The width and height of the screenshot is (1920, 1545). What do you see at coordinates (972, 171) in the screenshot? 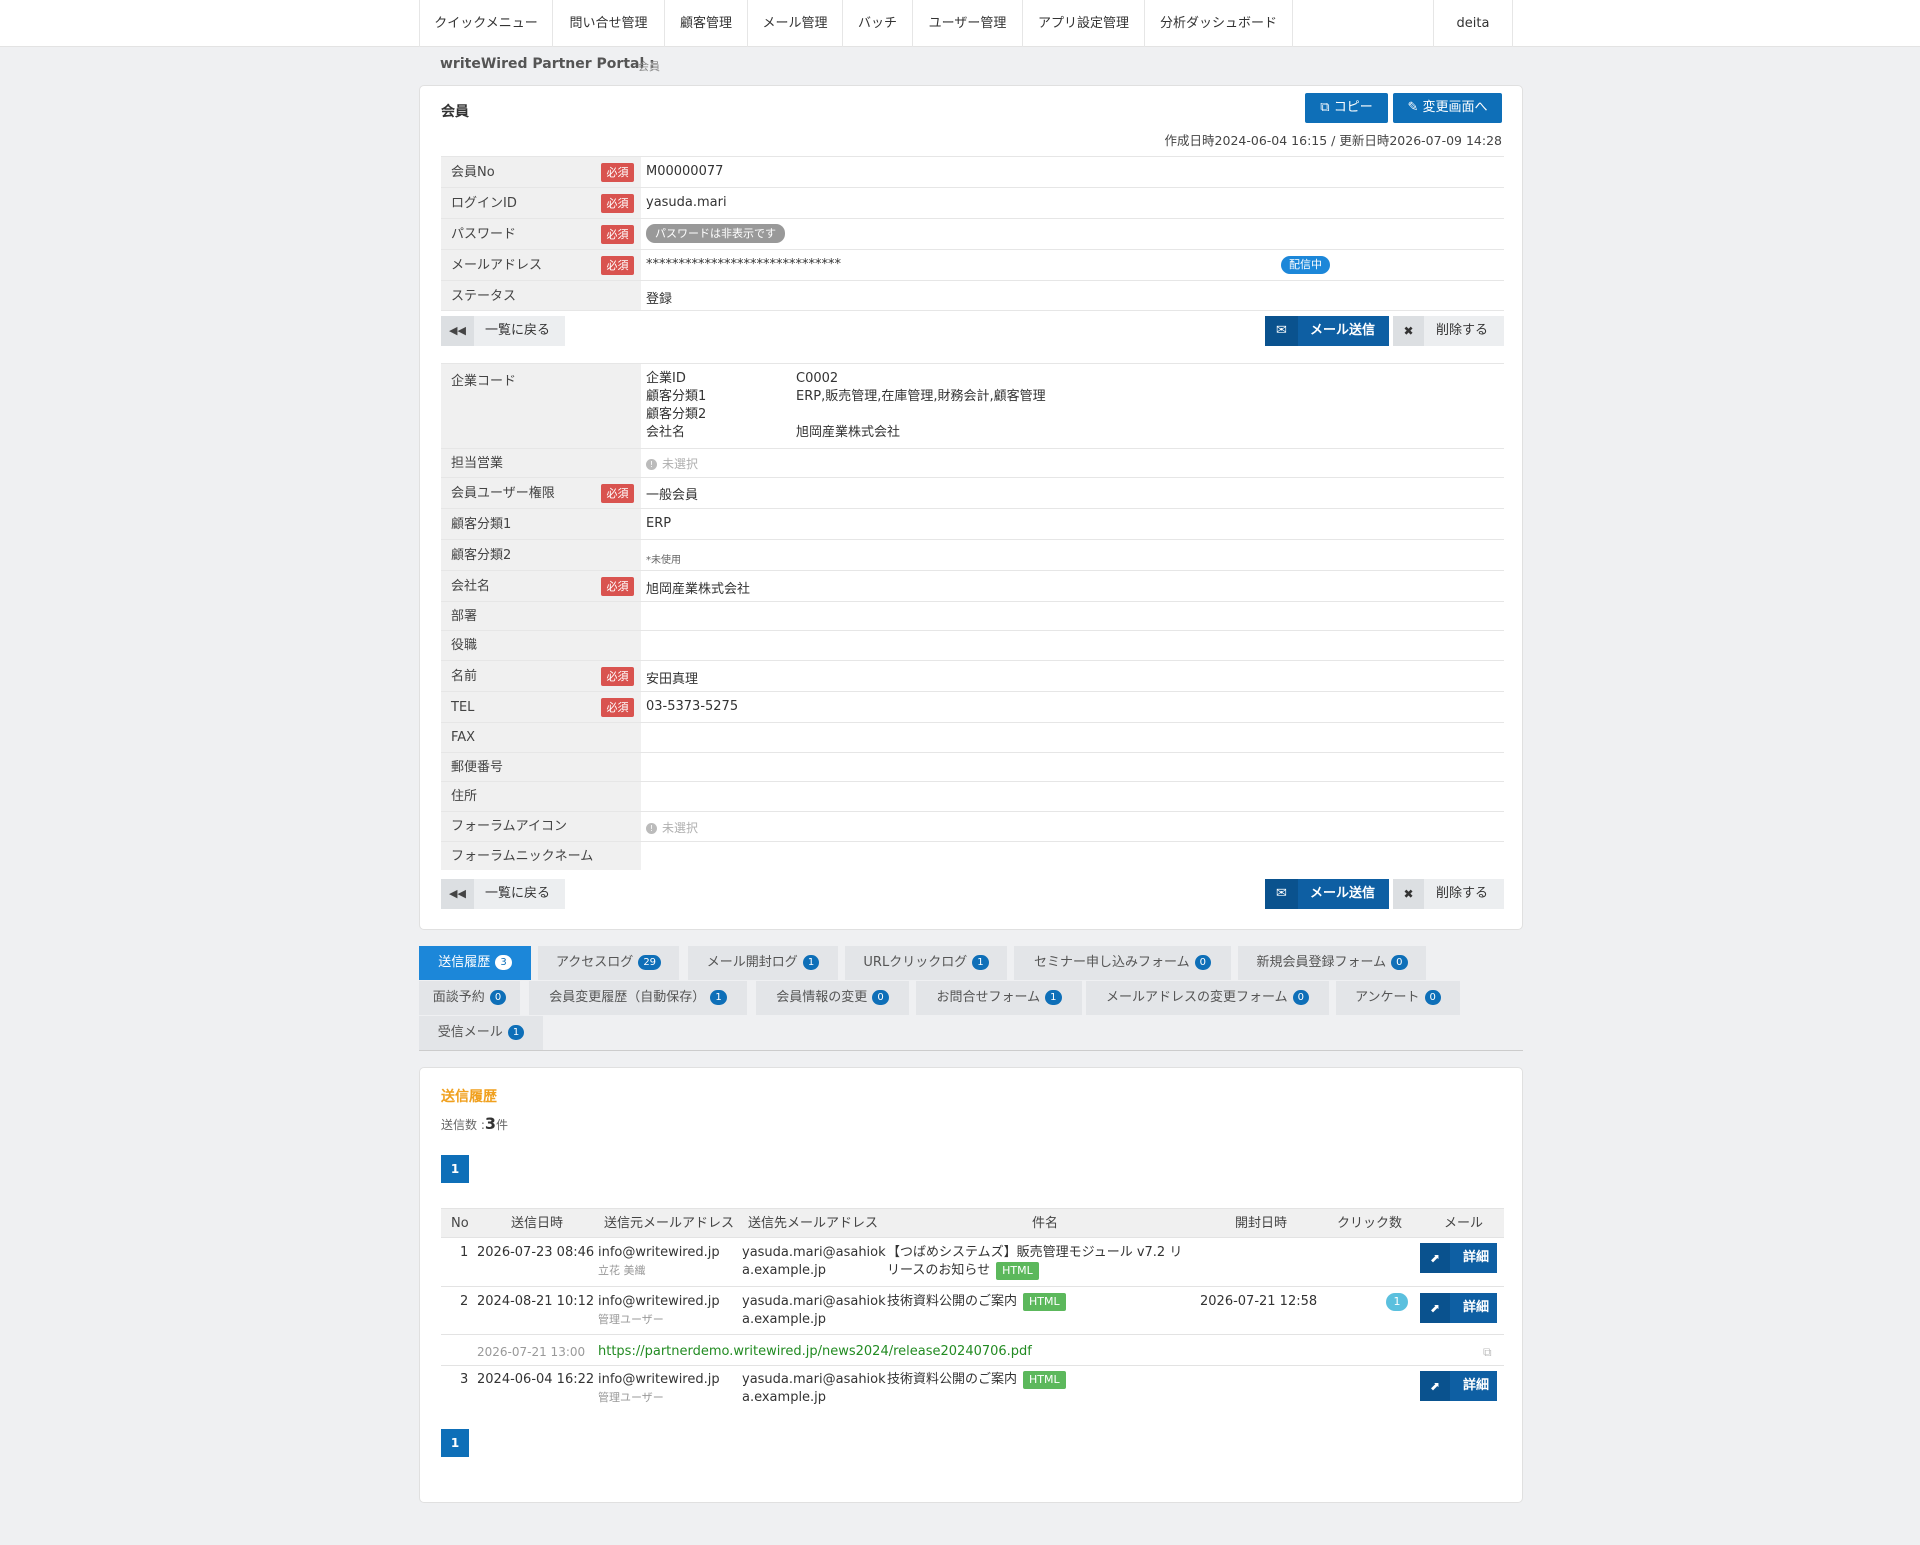
I see `field-row-member-no: 会員No 必須 M00000077` at bounding box center [972, 171].